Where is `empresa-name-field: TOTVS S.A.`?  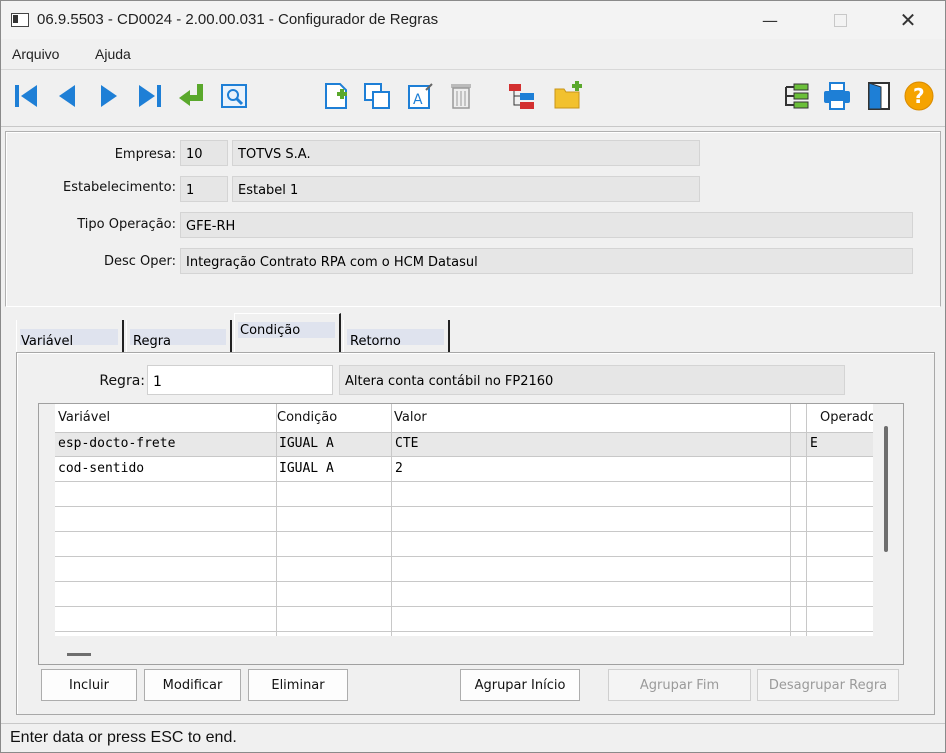
empresa-name-field: TOTVS S.A. is located at coordinates (466, 153).